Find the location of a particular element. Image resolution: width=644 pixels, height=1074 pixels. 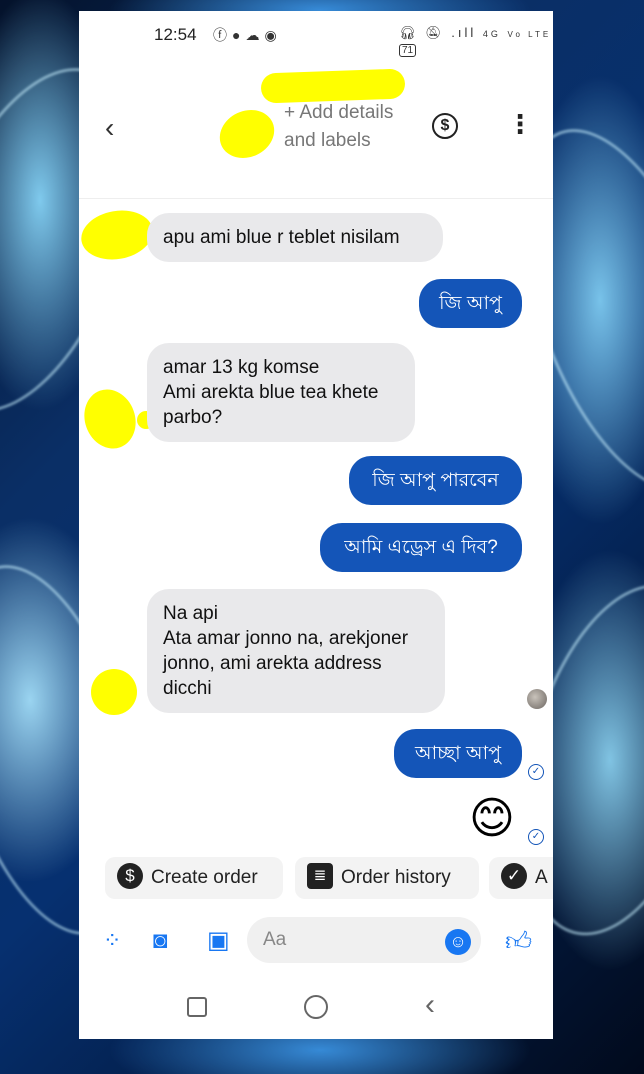

notification-icons: ⓕ●☁◉ is located at coordinates (247, 35).